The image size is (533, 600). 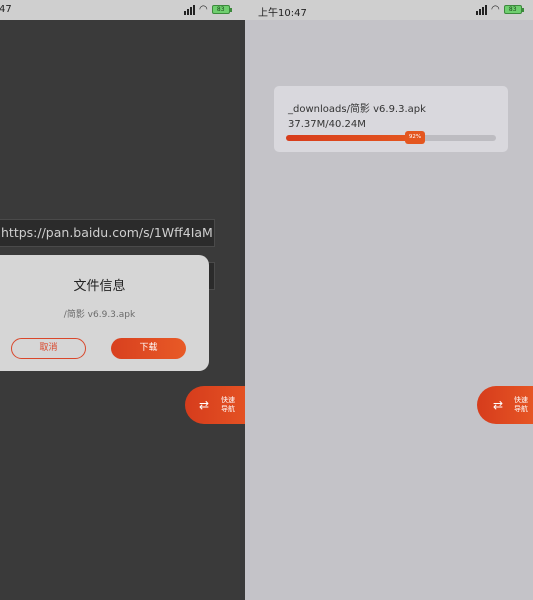 I want to click on download-progress-bar: 92%, so click(x=391, y=137).